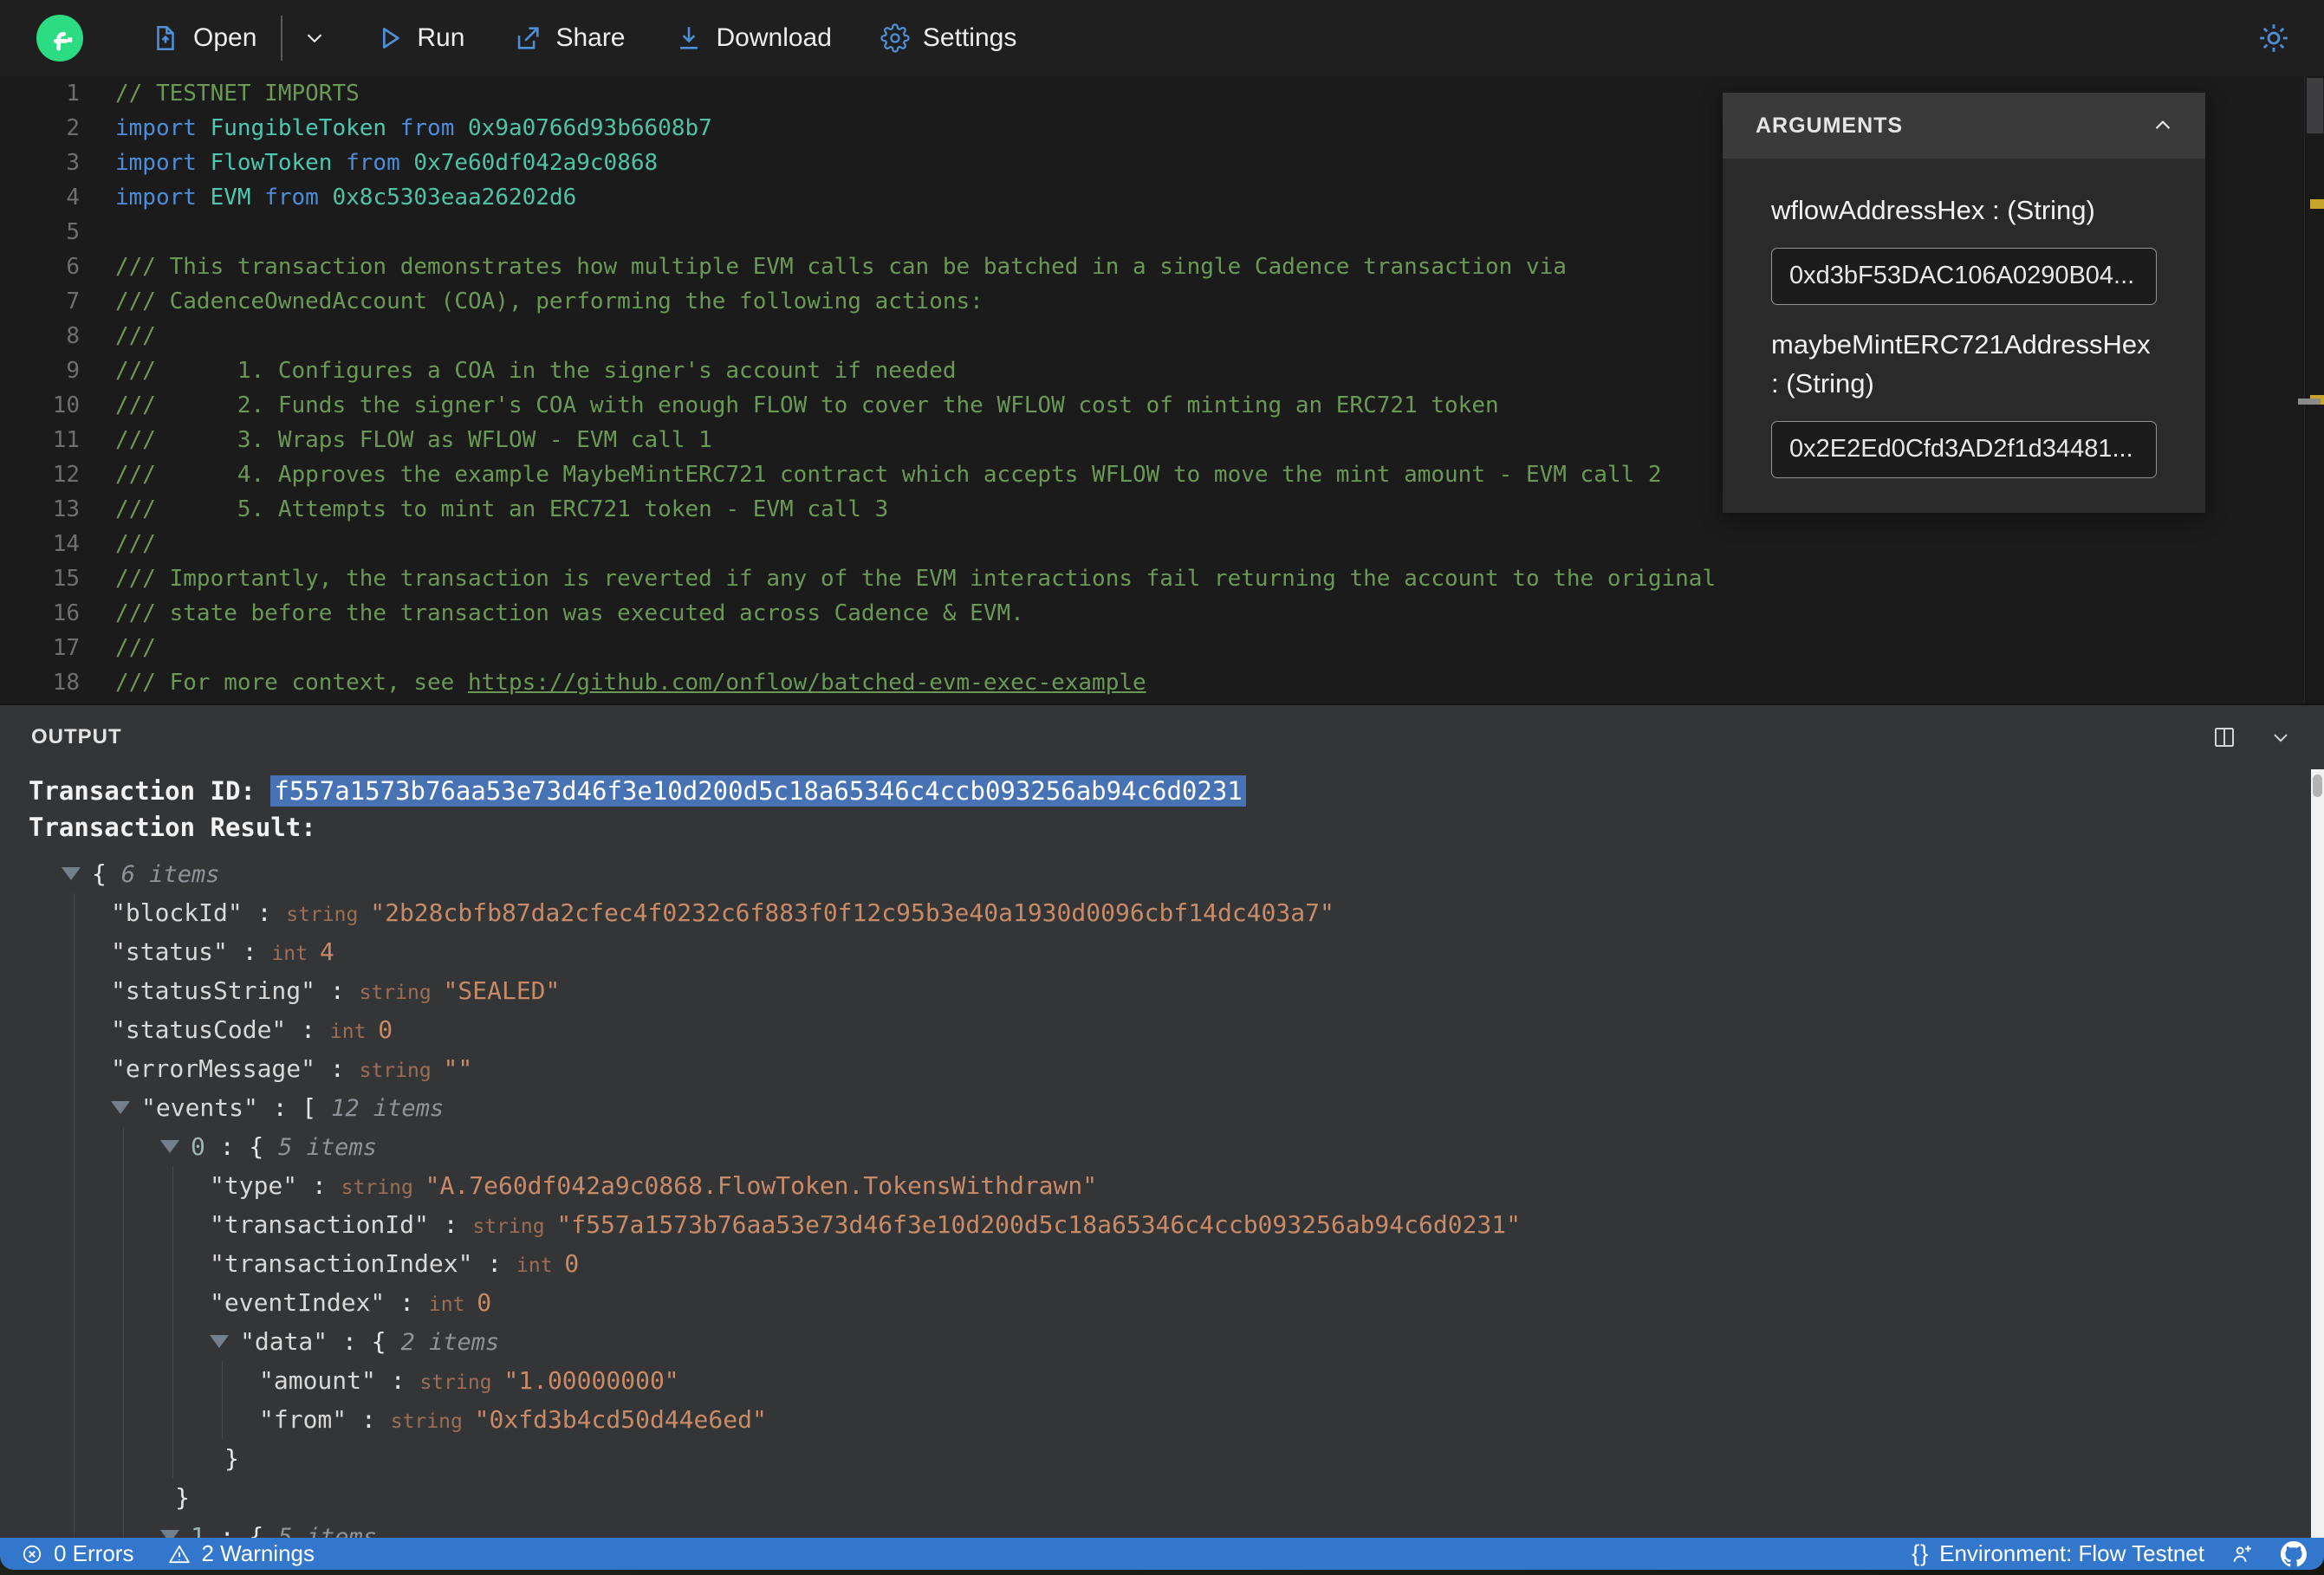 Image resolution: width=2324 pixels, height=1575 pixels. I want to click on download-button: Download, so click(753, 38).